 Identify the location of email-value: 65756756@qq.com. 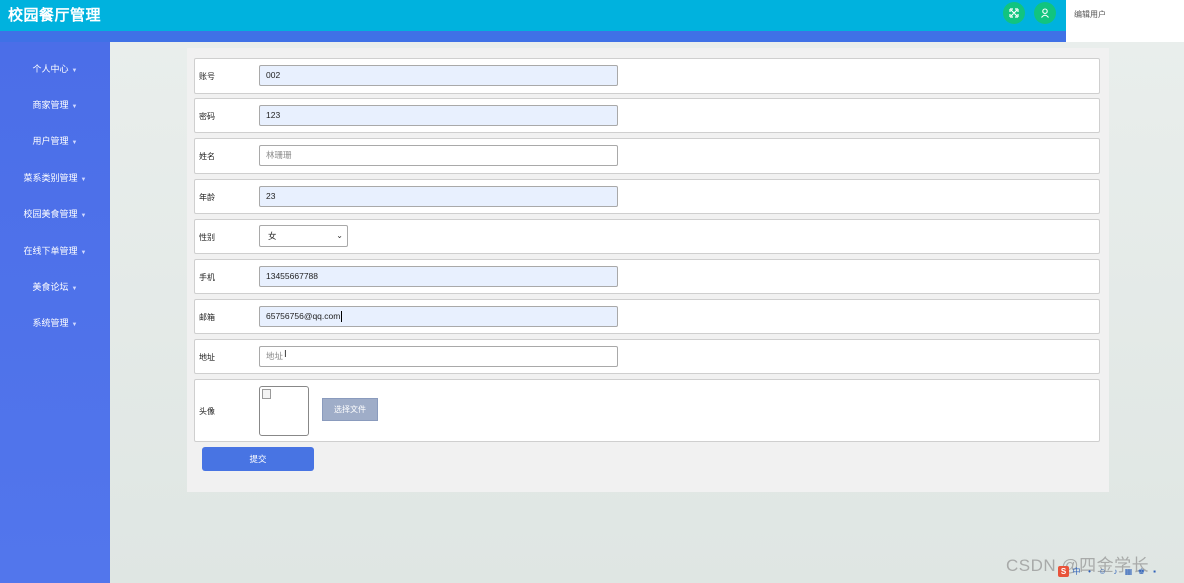
(303, 316).